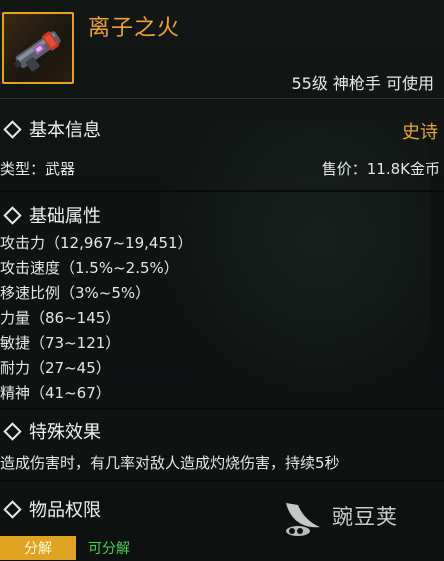  I want to click on stat-row: 攻击速度（1.5%~2.5%）, so click(89, 268).